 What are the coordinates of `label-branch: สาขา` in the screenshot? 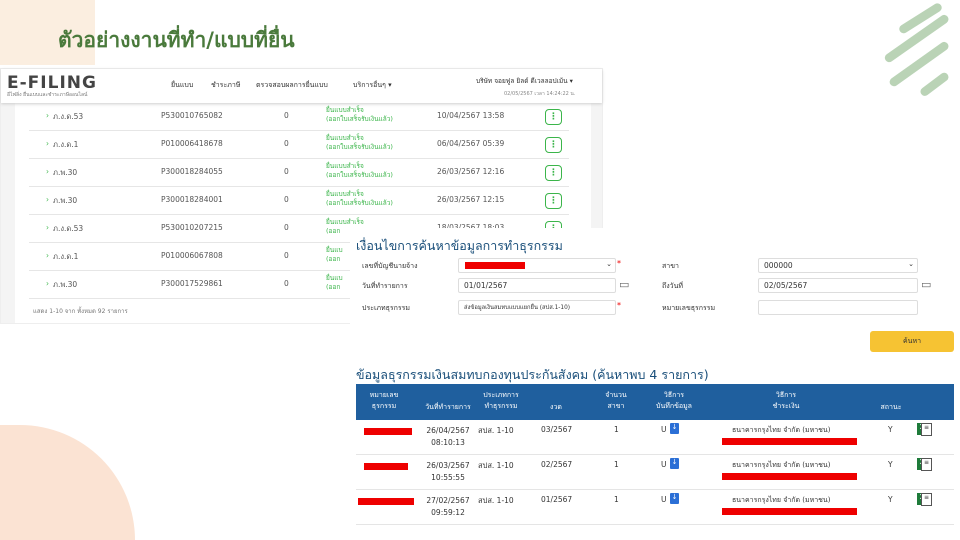 It's located at (670, 266).